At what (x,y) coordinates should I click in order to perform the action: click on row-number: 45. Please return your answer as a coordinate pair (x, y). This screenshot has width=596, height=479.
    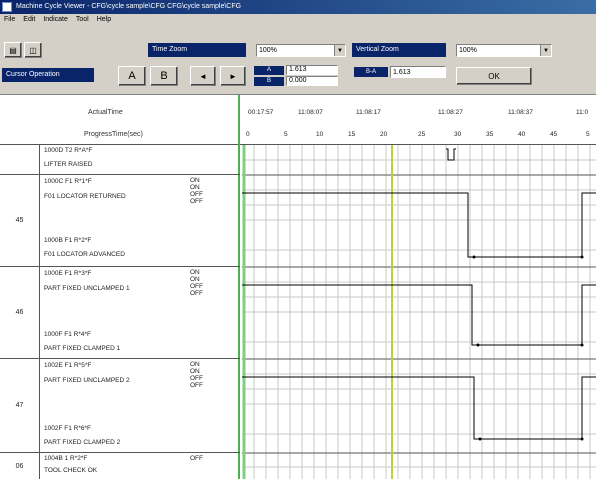
    Looking at the image, I should click on (20, 220).